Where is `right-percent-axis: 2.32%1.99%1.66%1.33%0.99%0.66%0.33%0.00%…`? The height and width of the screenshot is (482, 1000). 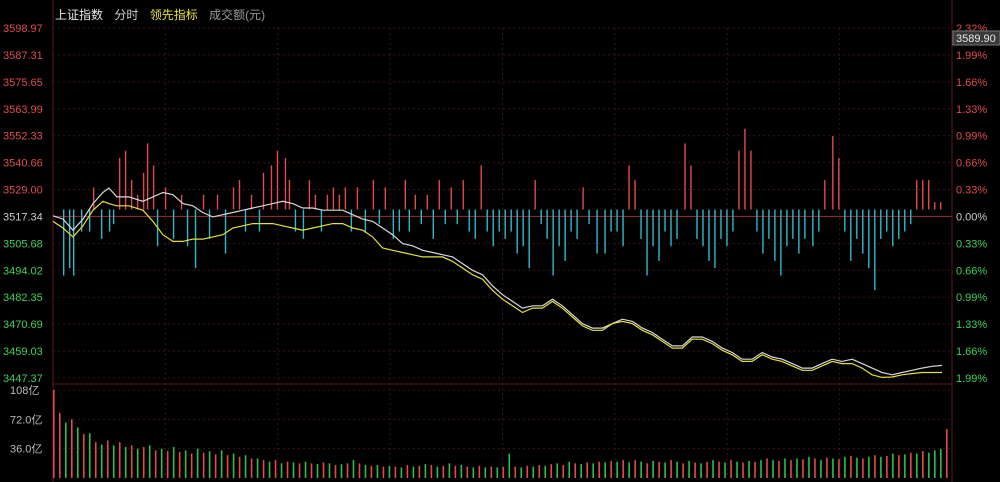
right-percent-axis: 2.32%1.99%1.66%1.33%0.99%0.66%0.33%0.00%… is located at coordinates (971, 204).